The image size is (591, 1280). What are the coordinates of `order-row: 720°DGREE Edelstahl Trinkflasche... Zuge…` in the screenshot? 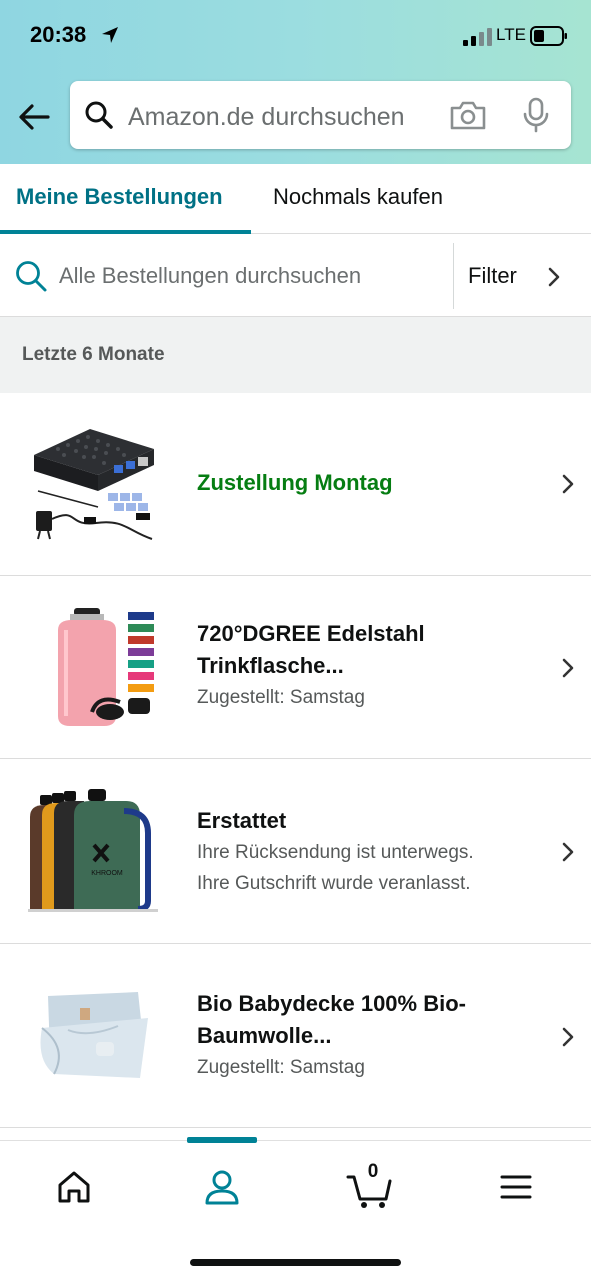 It's located at (295, 667).